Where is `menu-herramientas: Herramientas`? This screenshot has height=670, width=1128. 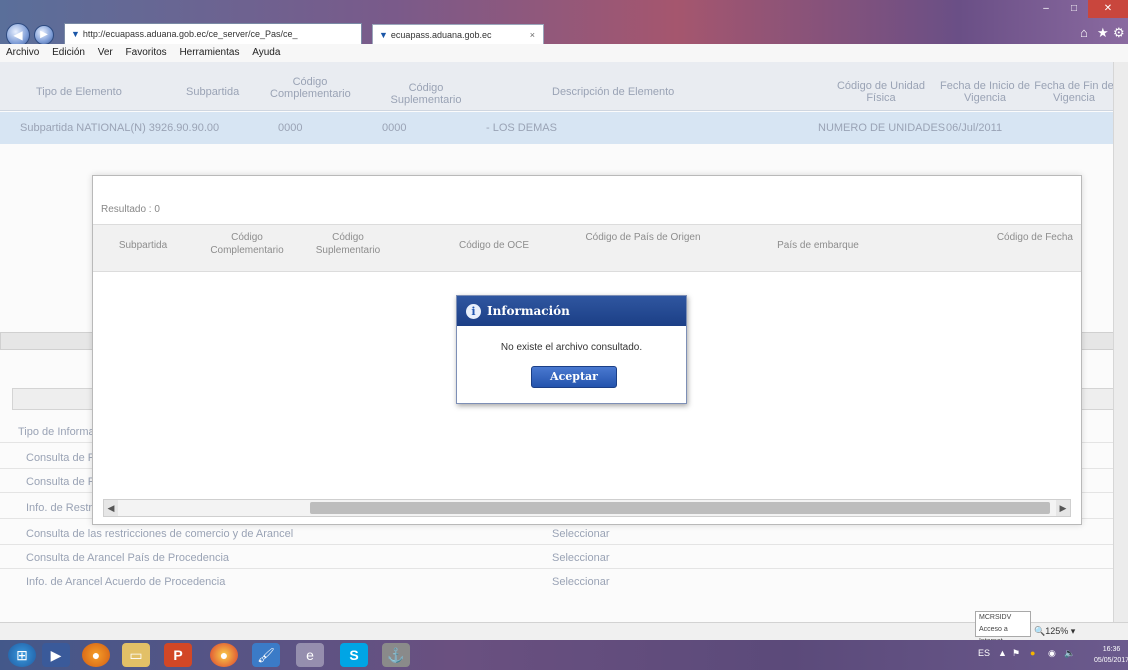
menu-herramientas: Herramientas is located at coordinates (209, 52).